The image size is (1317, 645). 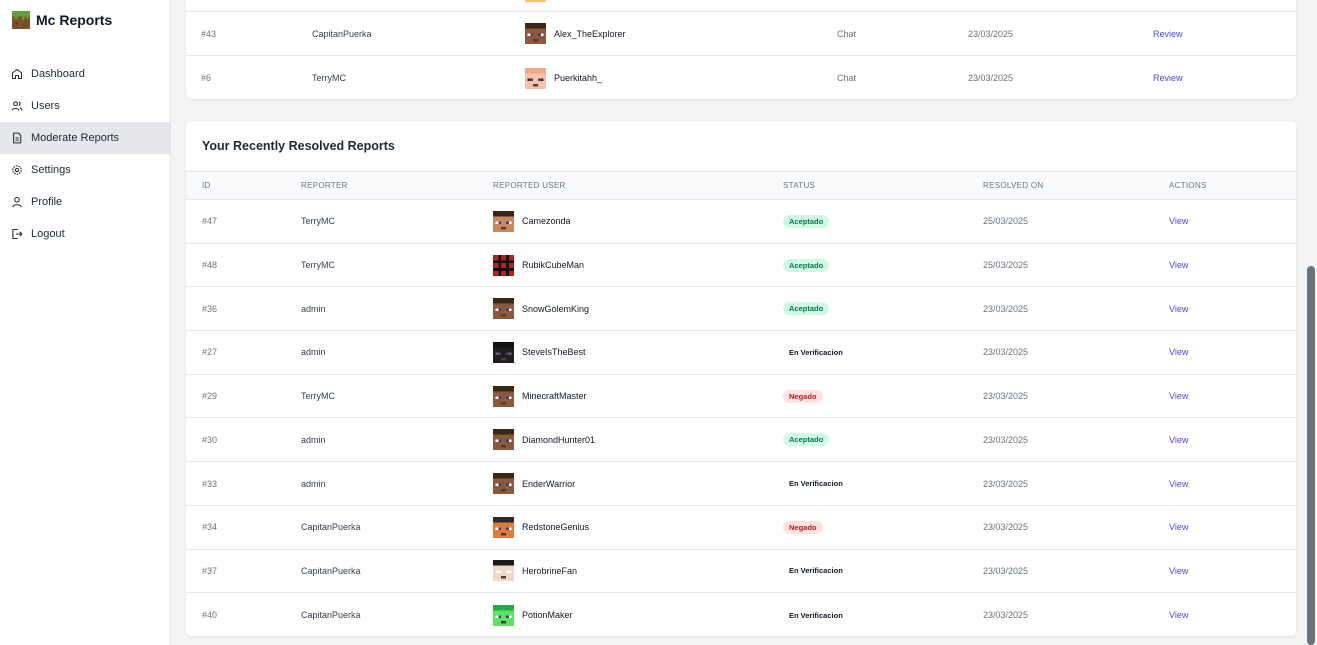 I want to click on report-id: #47, so click(x=210, y=221).